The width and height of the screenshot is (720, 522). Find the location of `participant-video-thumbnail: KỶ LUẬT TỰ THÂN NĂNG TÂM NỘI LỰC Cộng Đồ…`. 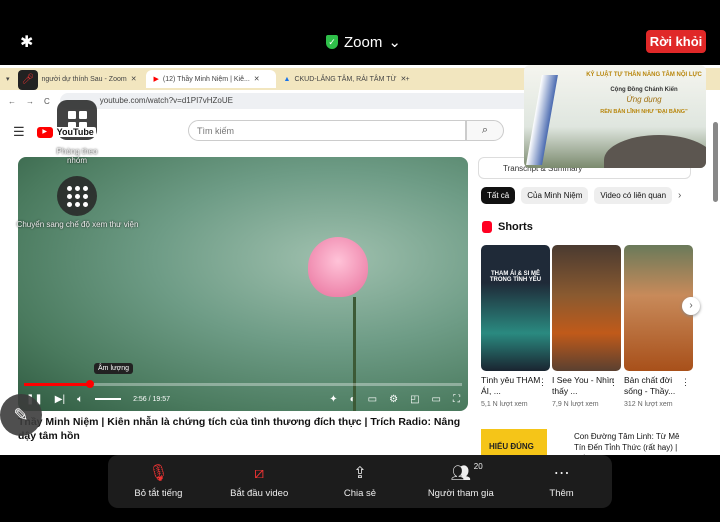

participant-video-thumbnail: KỶ LUẬT TỰ THÂN NĂNG TÂM NỘI LỰC Cộng Đồ… is located at coordinates (615, 116).